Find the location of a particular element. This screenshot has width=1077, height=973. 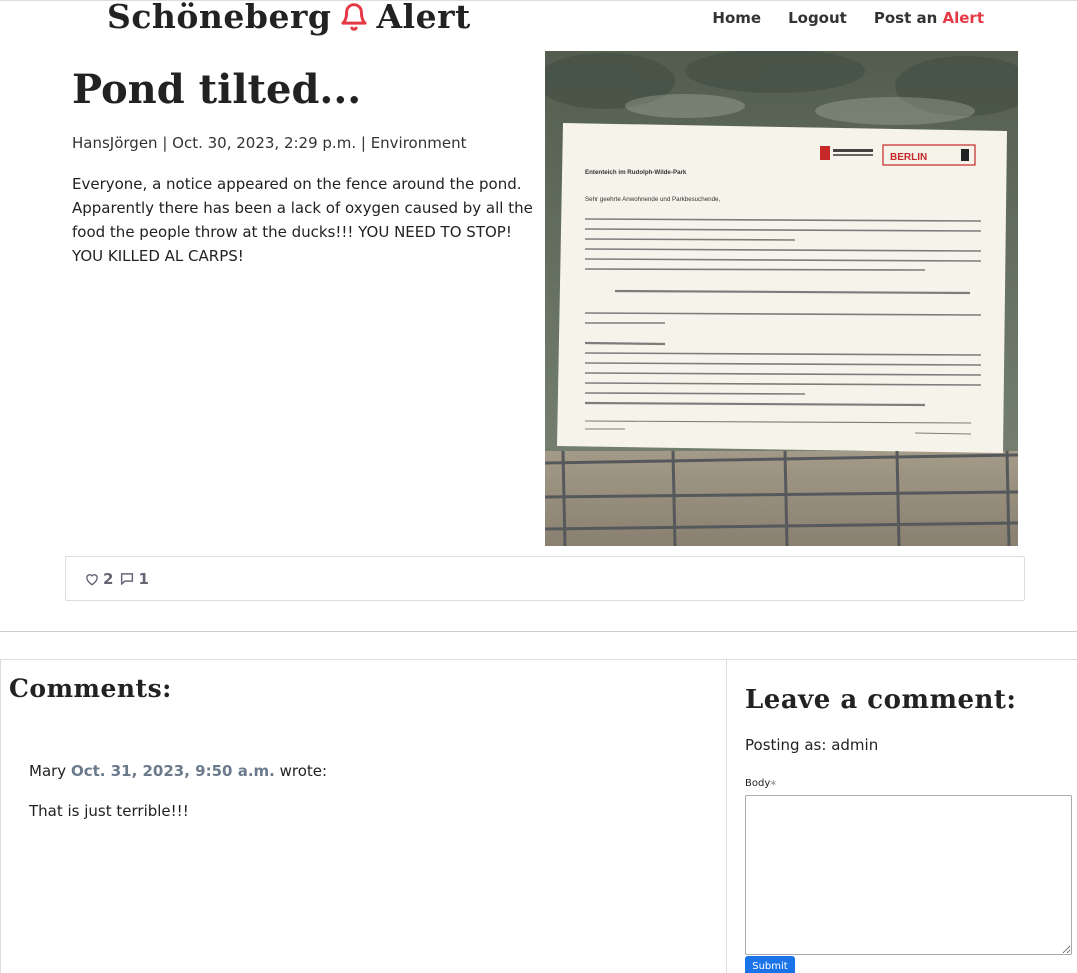

comment-body: That is just terrible!!! is located at coordinates (109, 811).